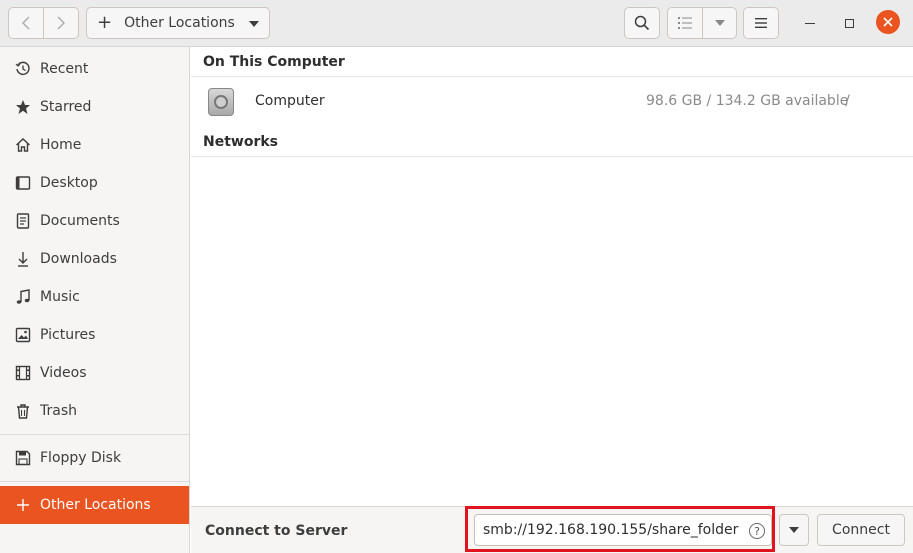  I want to click on computer-name: Computer, so click(290, 101).